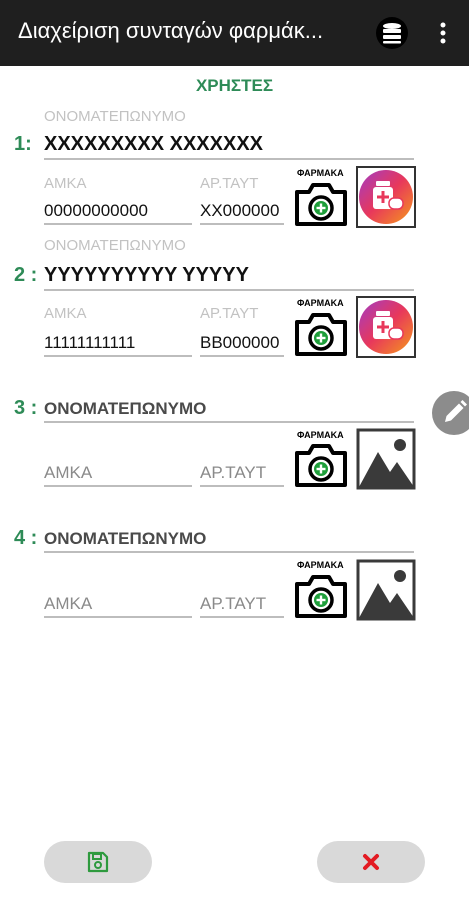 This screenshot has width=469, height=900. I want to click on more-vert-icon, so click(443, 33).